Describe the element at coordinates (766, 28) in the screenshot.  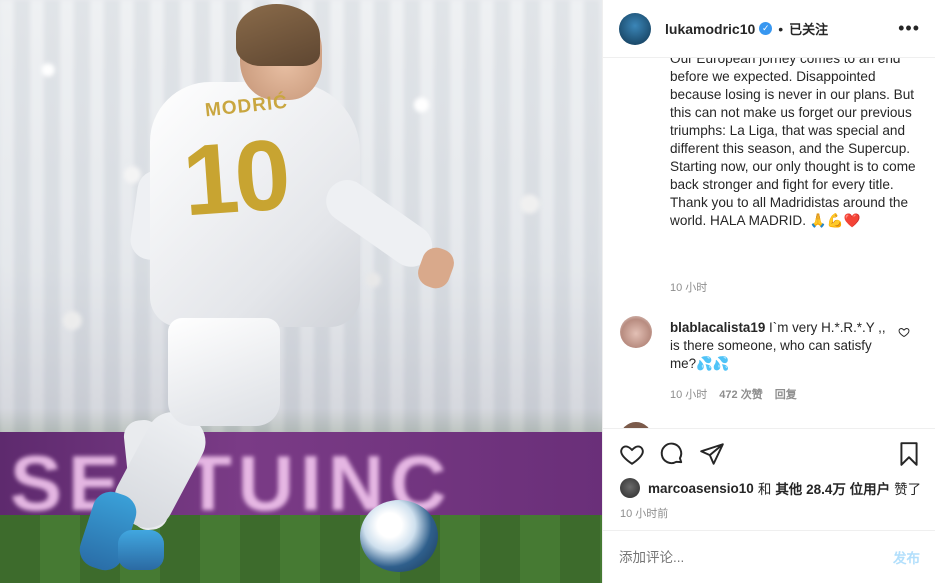
I see `verified-badge-icon: ✓` at that location.